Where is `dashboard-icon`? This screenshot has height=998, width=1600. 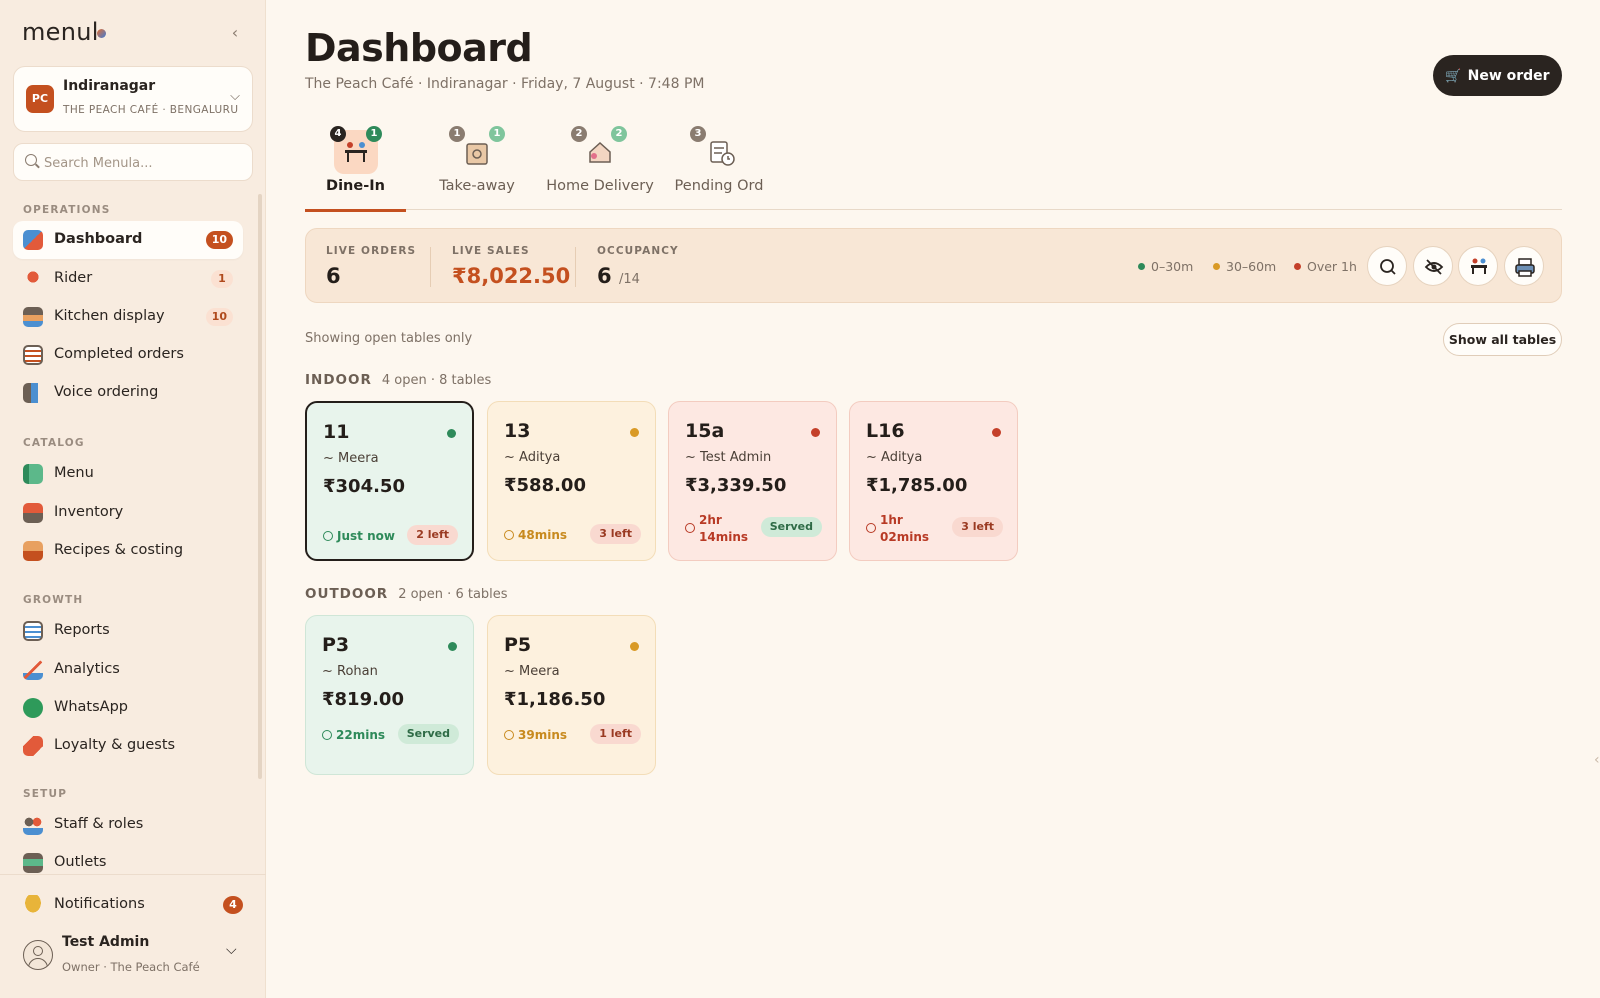
dashboard-icon is located at coordinates (33, 240).